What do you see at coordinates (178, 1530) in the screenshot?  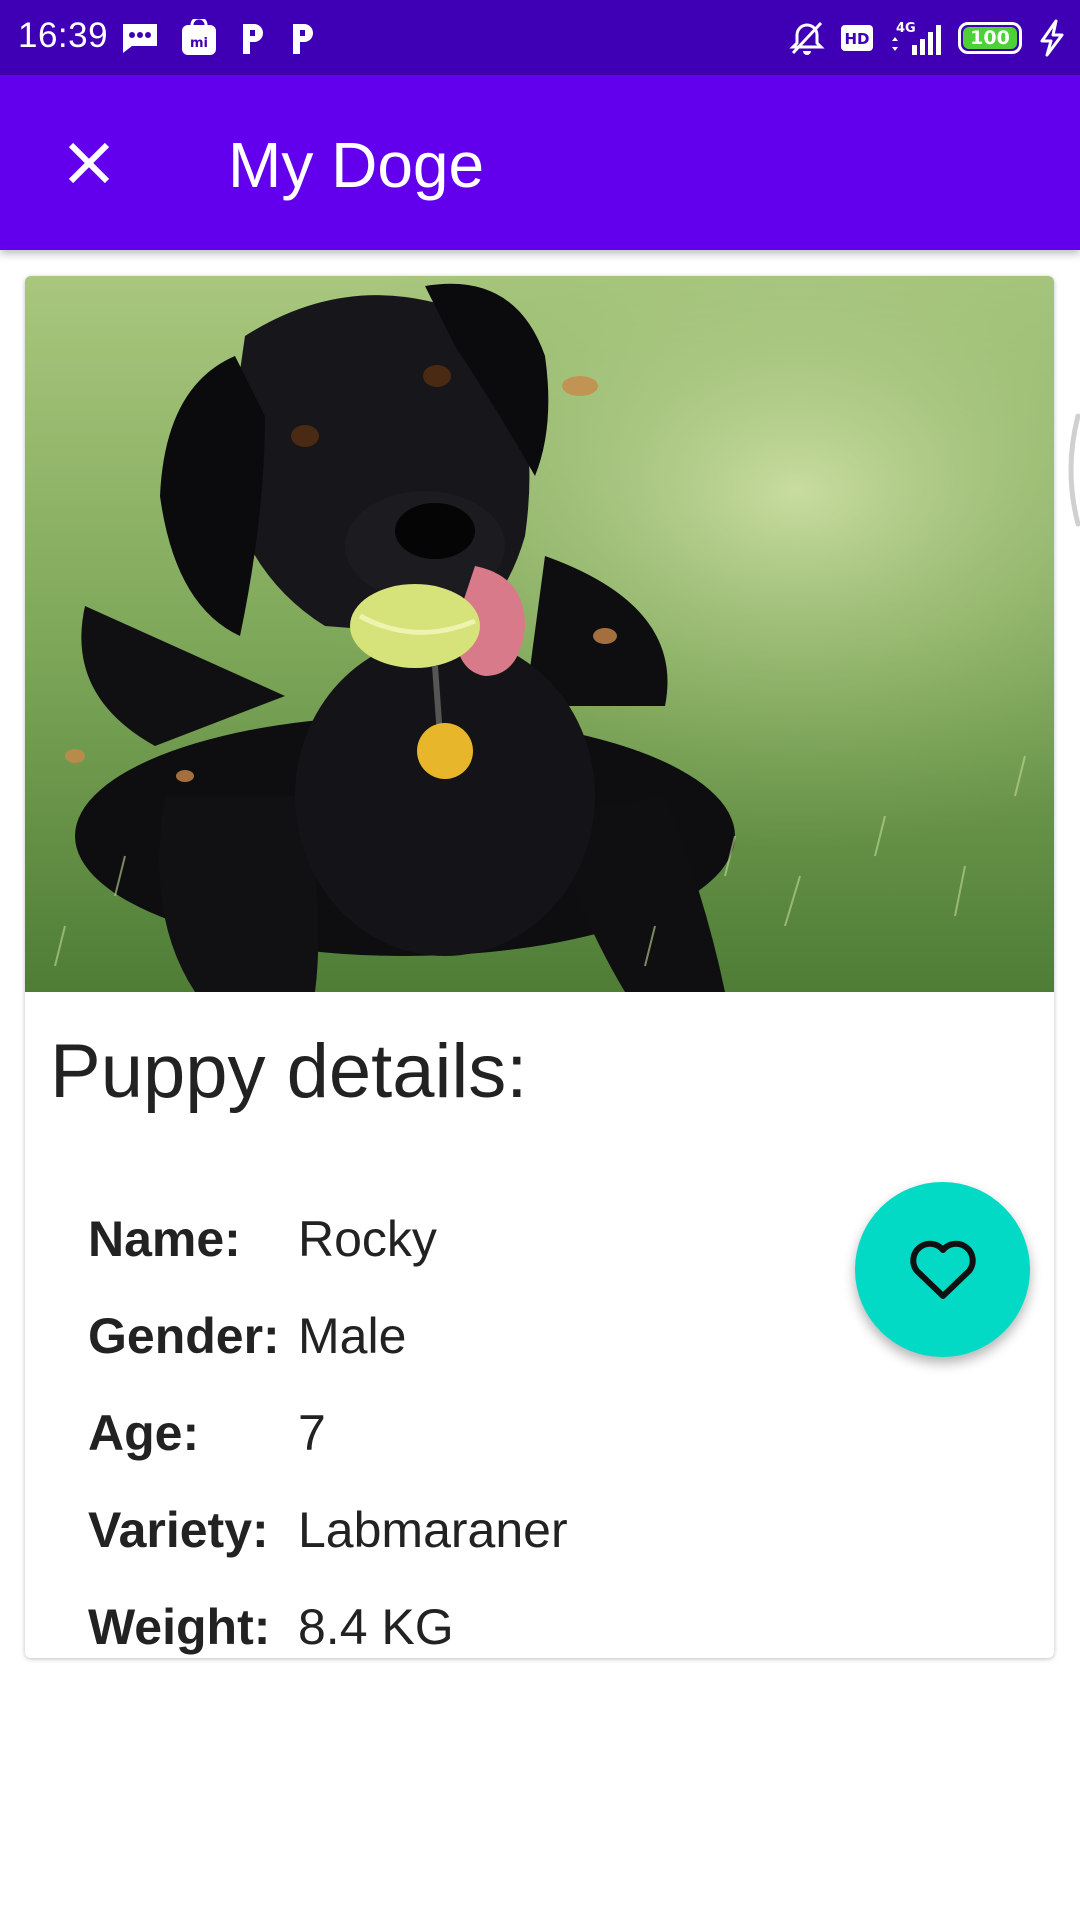 I see `detail-label: Variety:` at bounding box center [178, 1530].